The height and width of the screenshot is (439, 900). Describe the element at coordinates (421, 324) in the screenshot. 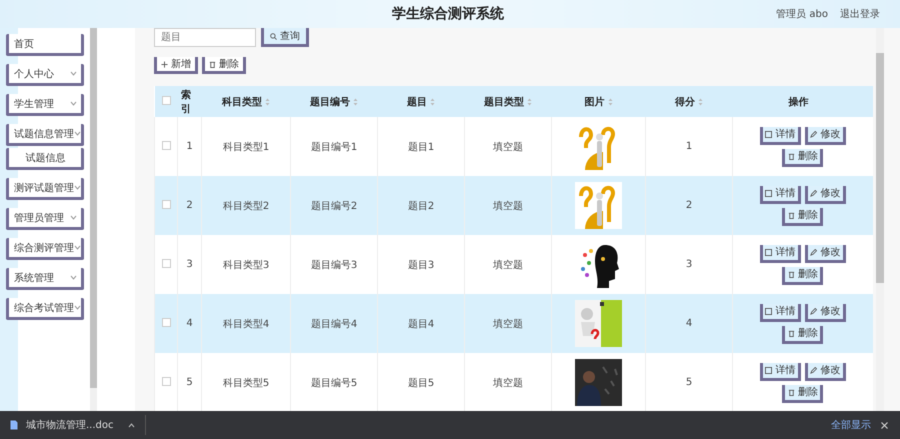

I see `table-cell: 题目4` at that location.